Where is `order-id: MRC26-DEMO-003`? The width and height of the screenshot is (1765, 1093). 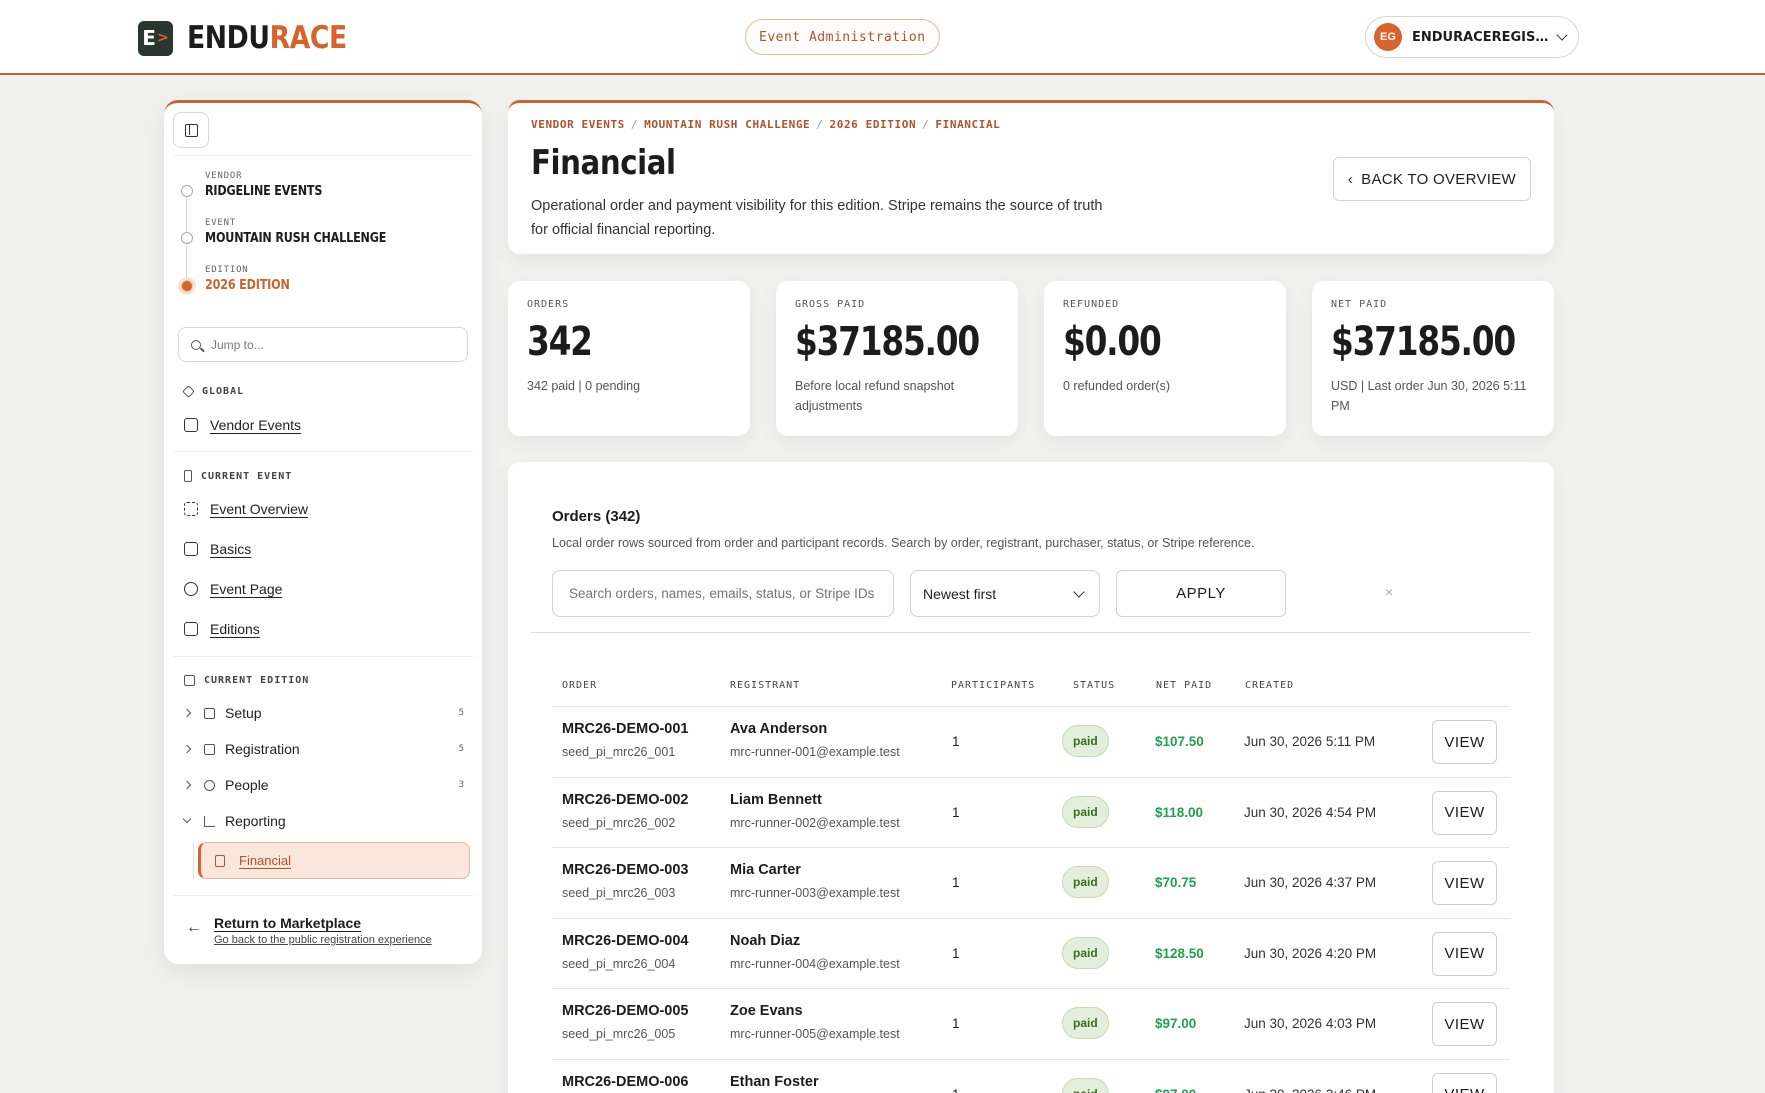 order-id: MRC26-DEMO-003 is located at coordinates (625, 870).